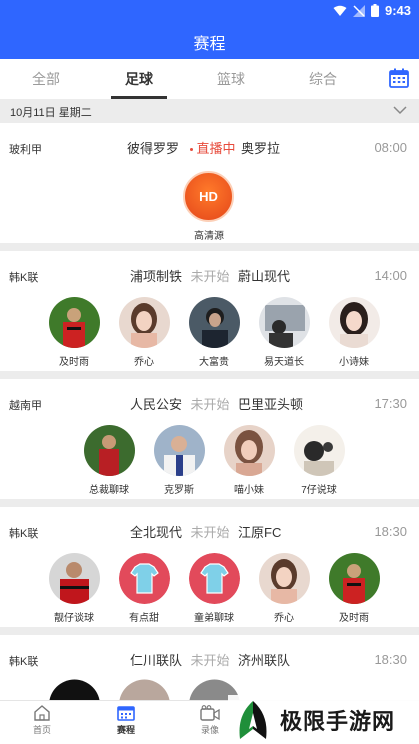 This screenshot has height=744, width=419. I want to click on streamer-item: 童弟聊球, so click(214, 588).